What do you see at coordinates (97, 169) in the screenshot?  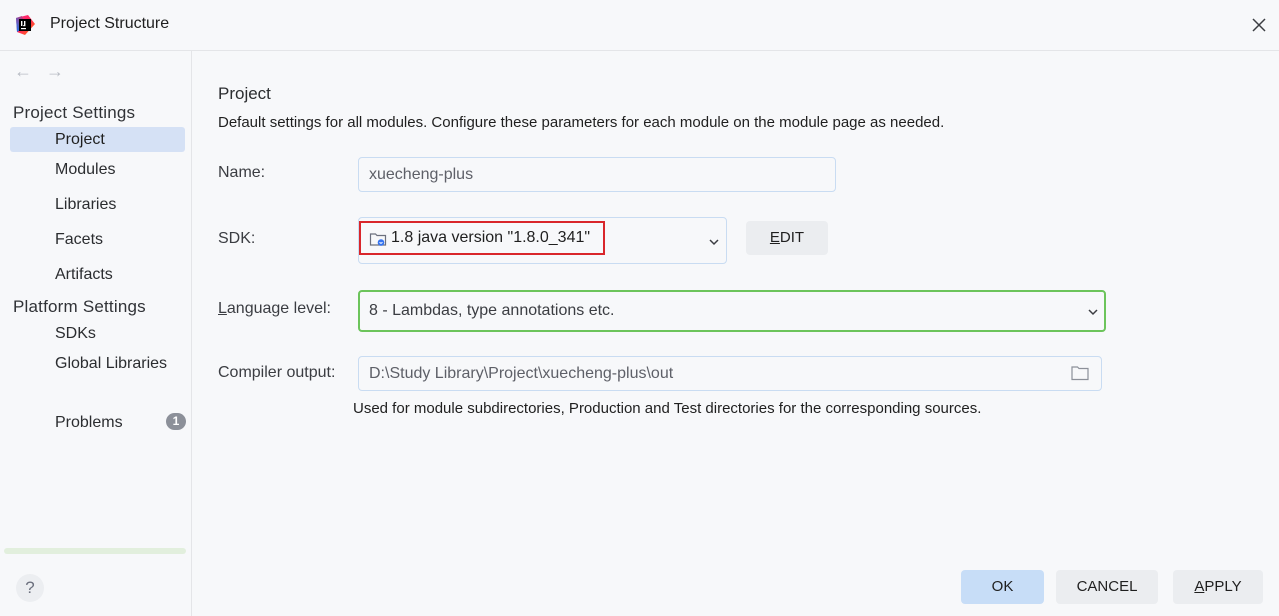 I see `sidebar-item-modules: Modules` at bounding box center [97, 169].